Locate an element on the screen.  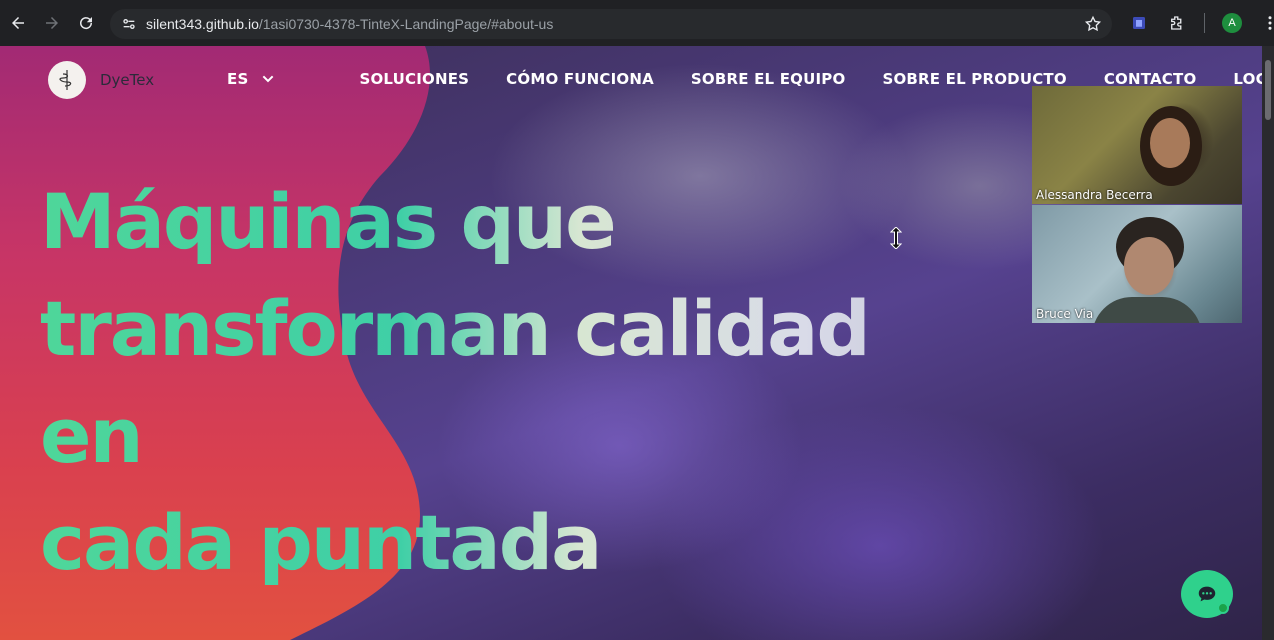
url-host: silent343.github.io is located at coordinates (202, 24).